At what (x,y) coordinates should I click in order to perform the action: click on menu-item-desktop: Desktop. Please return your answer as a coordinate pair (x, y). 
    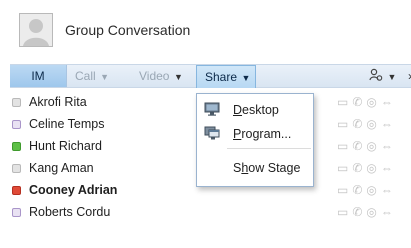
    Looking at the image, I should click on (255, 110).